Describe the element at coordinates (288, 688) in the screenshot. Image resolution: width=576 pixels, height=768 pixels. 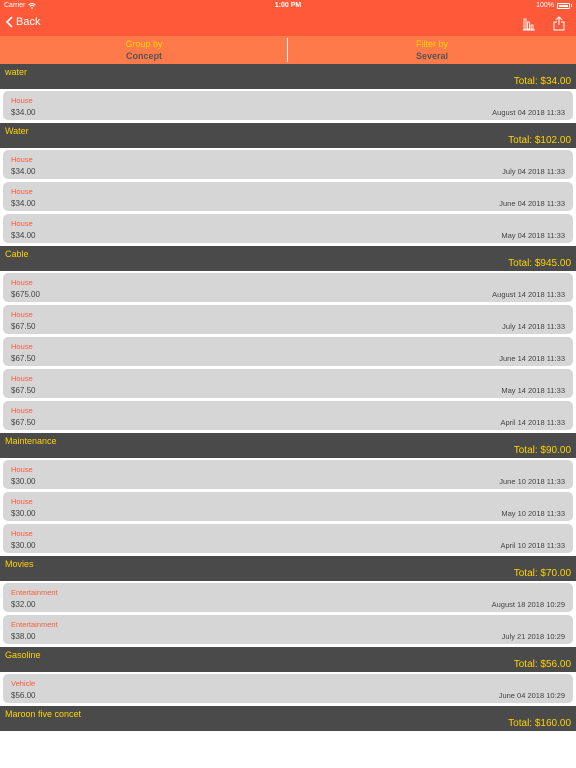
I see `expense-row: Vehicle $56.00 June 04 2018 10:29` at that location.